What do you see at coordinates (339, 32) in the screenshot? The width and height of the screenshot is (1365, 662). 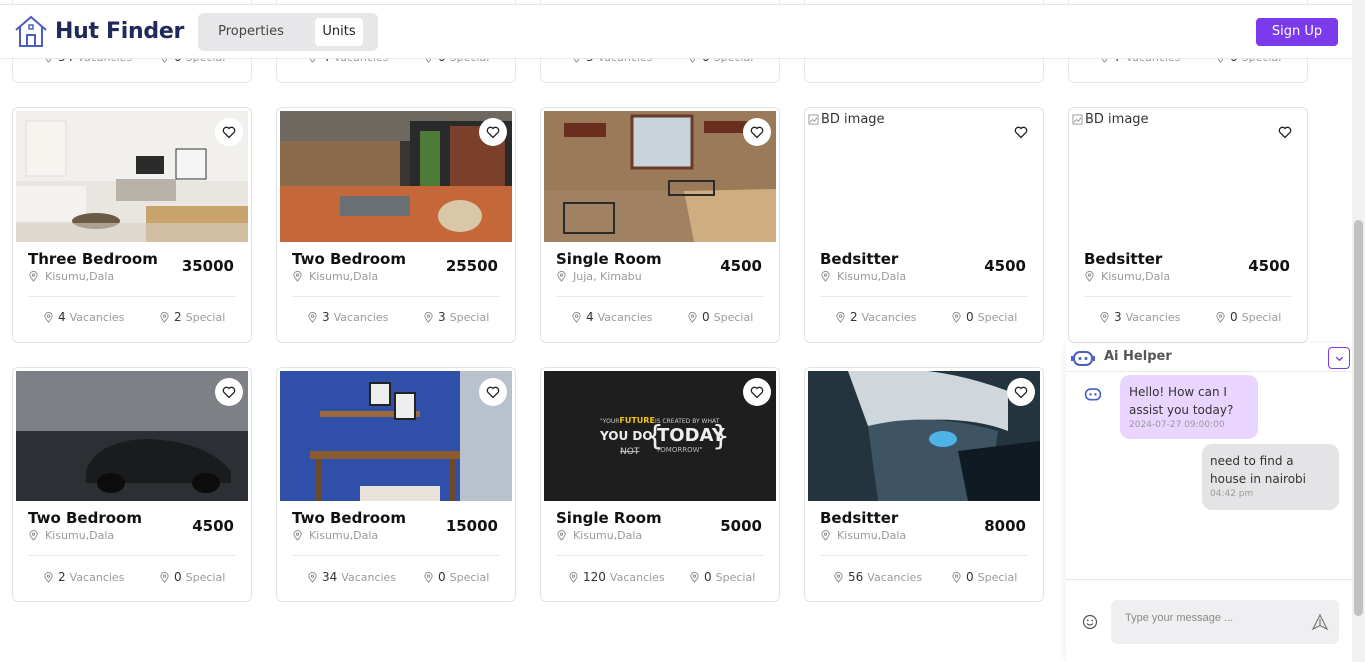 I see `tab-units: Units` at bounding box center [339, 32].